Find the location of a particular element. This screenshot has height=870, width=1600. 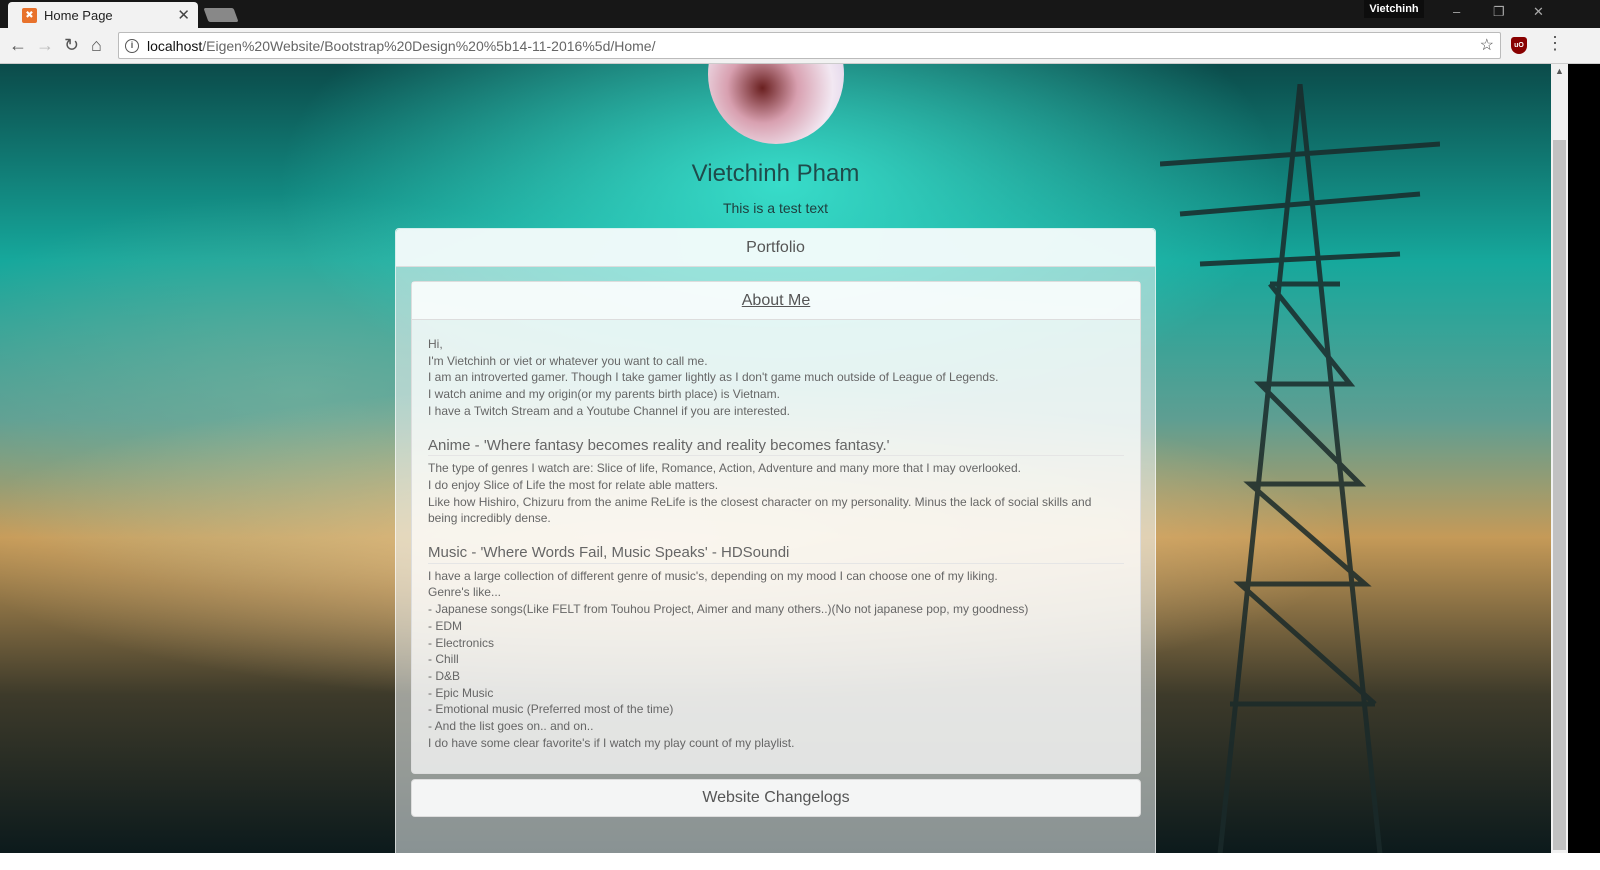

about-me-link: About Me is located at coordinates (776, 300).